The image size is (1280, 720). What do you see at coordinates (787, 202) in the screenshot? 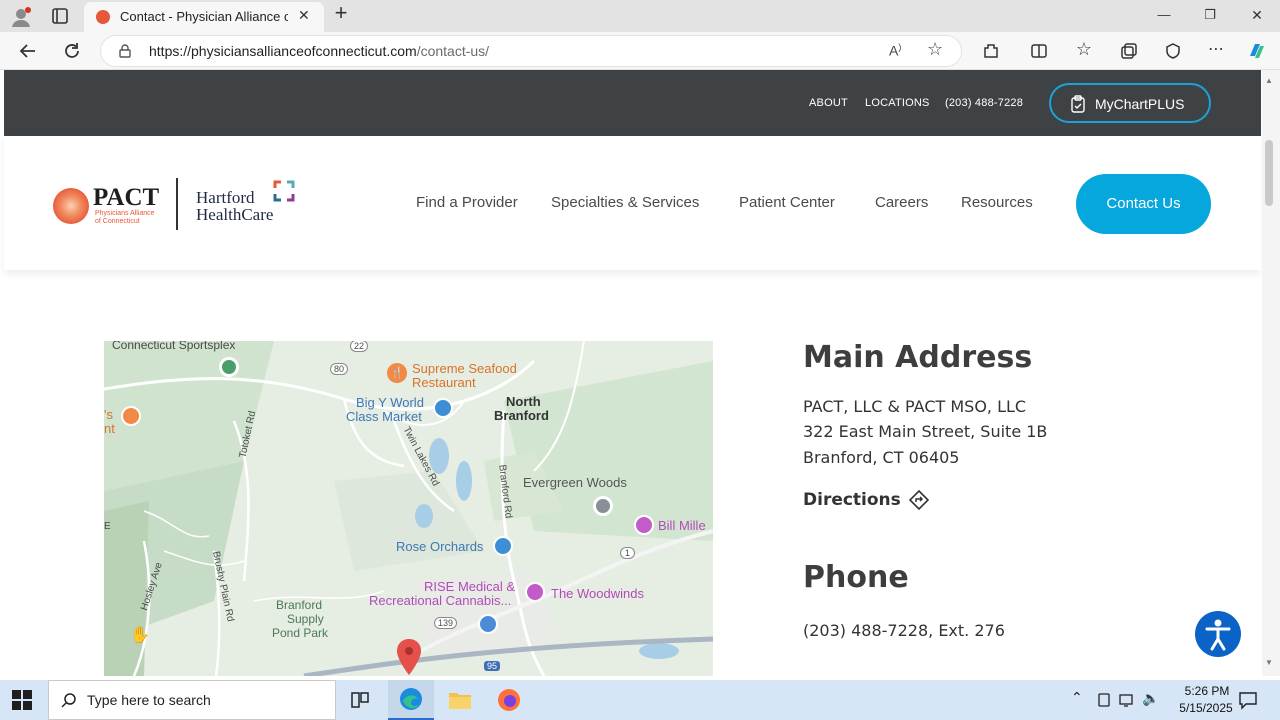
I see `nav-patient-center: Patient Center` at bounding box center [787, 202].